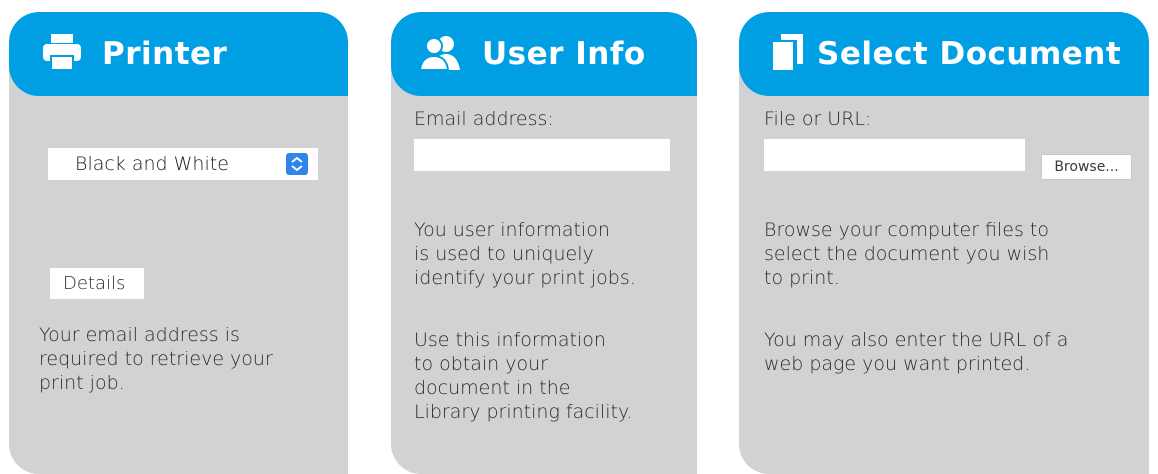 The image size is (1158, 474). I want to click on select-document-para2-line: You may also enter the URL of a, so click(916, 340).